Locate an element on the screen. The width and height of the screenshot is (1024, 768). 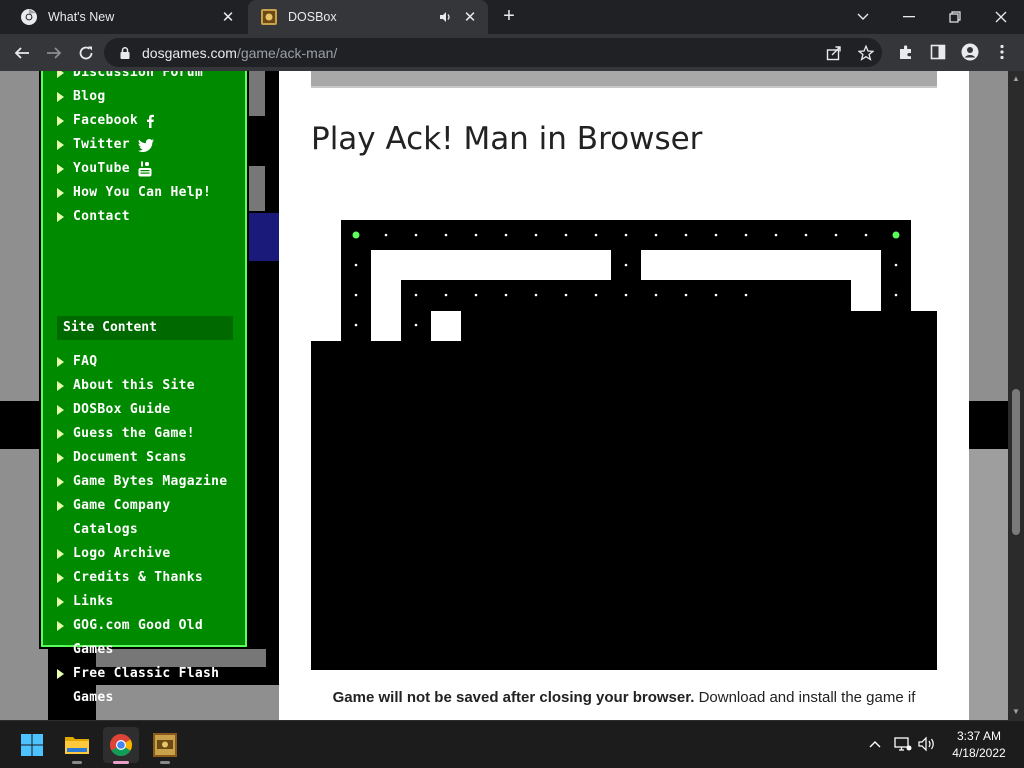
tab-search-icon is located at coordinates (863, 17).